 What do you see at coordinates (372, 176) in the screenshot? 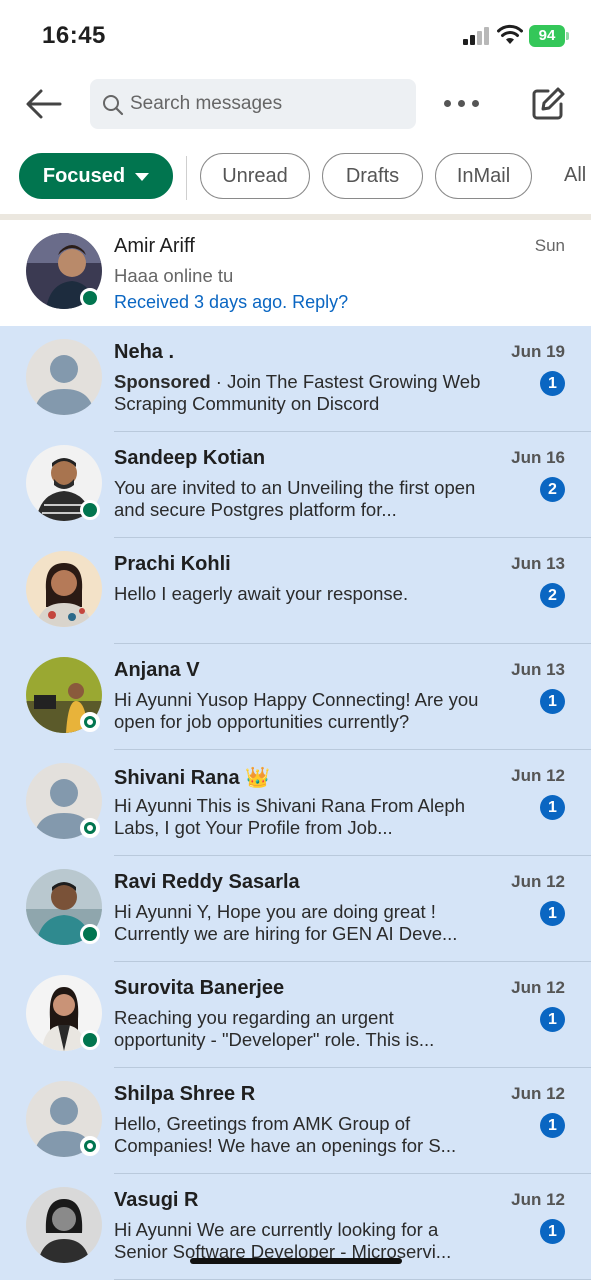
I see `filter-drafts: Drafts` at bounding box center [372, 176].